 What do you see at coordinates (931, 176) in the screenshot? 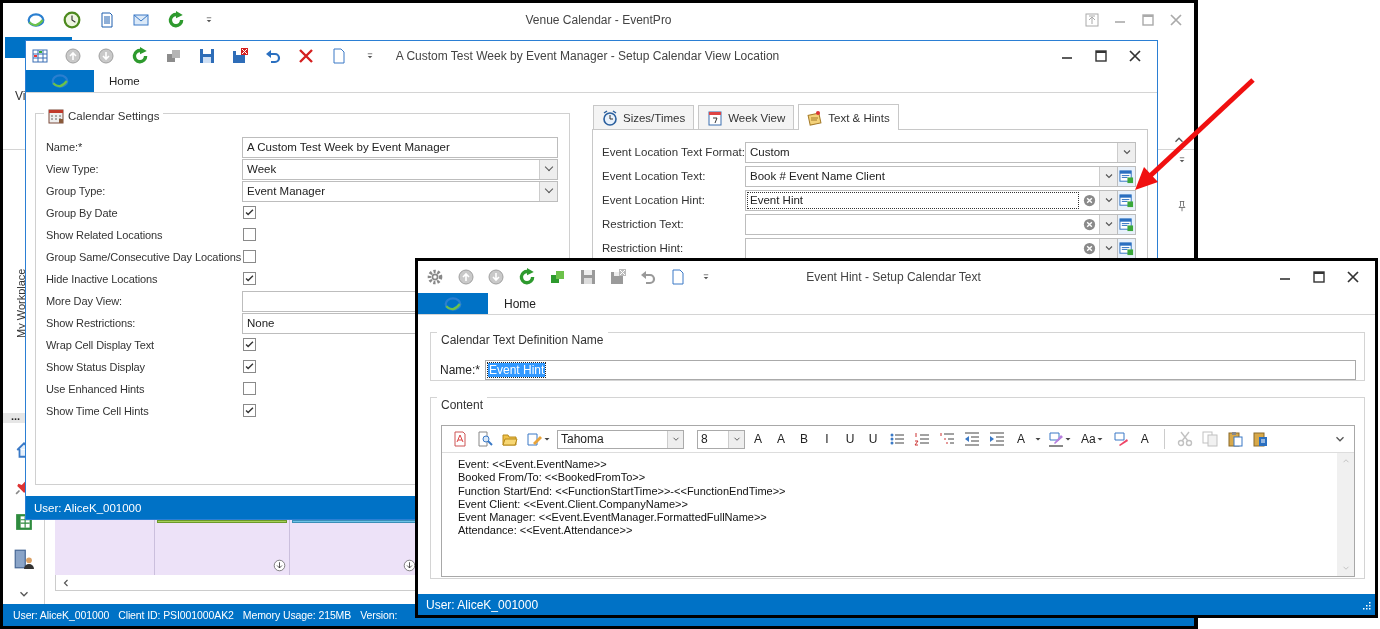
I see `dropdown-field: Book # Event Name Client` at bounding box center [931, 176].